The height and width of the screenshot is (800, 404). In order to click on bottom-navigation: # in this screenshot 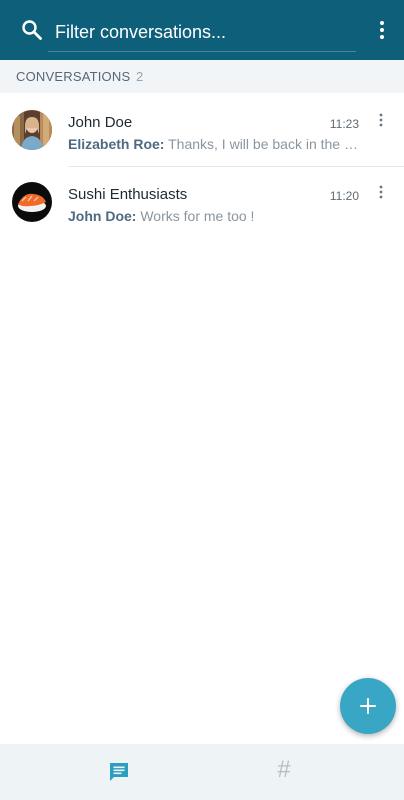, I will do `click(202, 772)`.